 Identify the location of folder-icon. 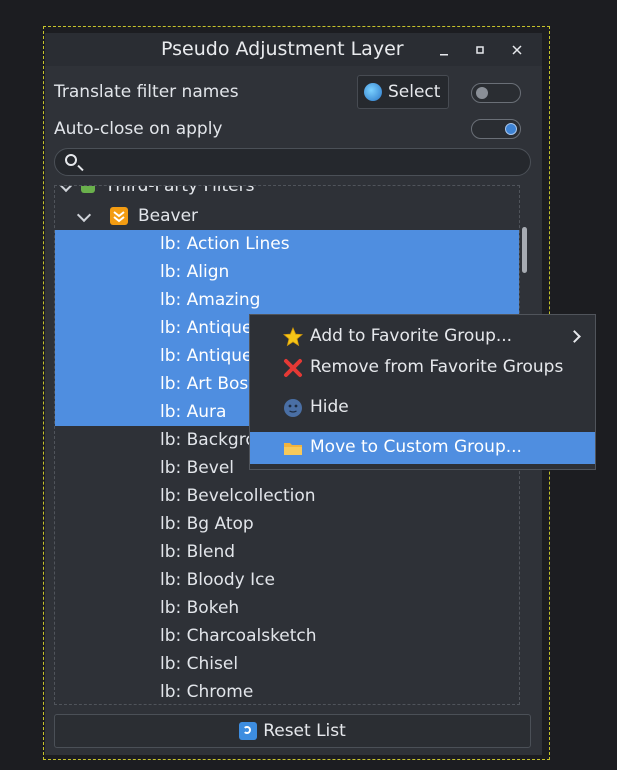
(293, 448).